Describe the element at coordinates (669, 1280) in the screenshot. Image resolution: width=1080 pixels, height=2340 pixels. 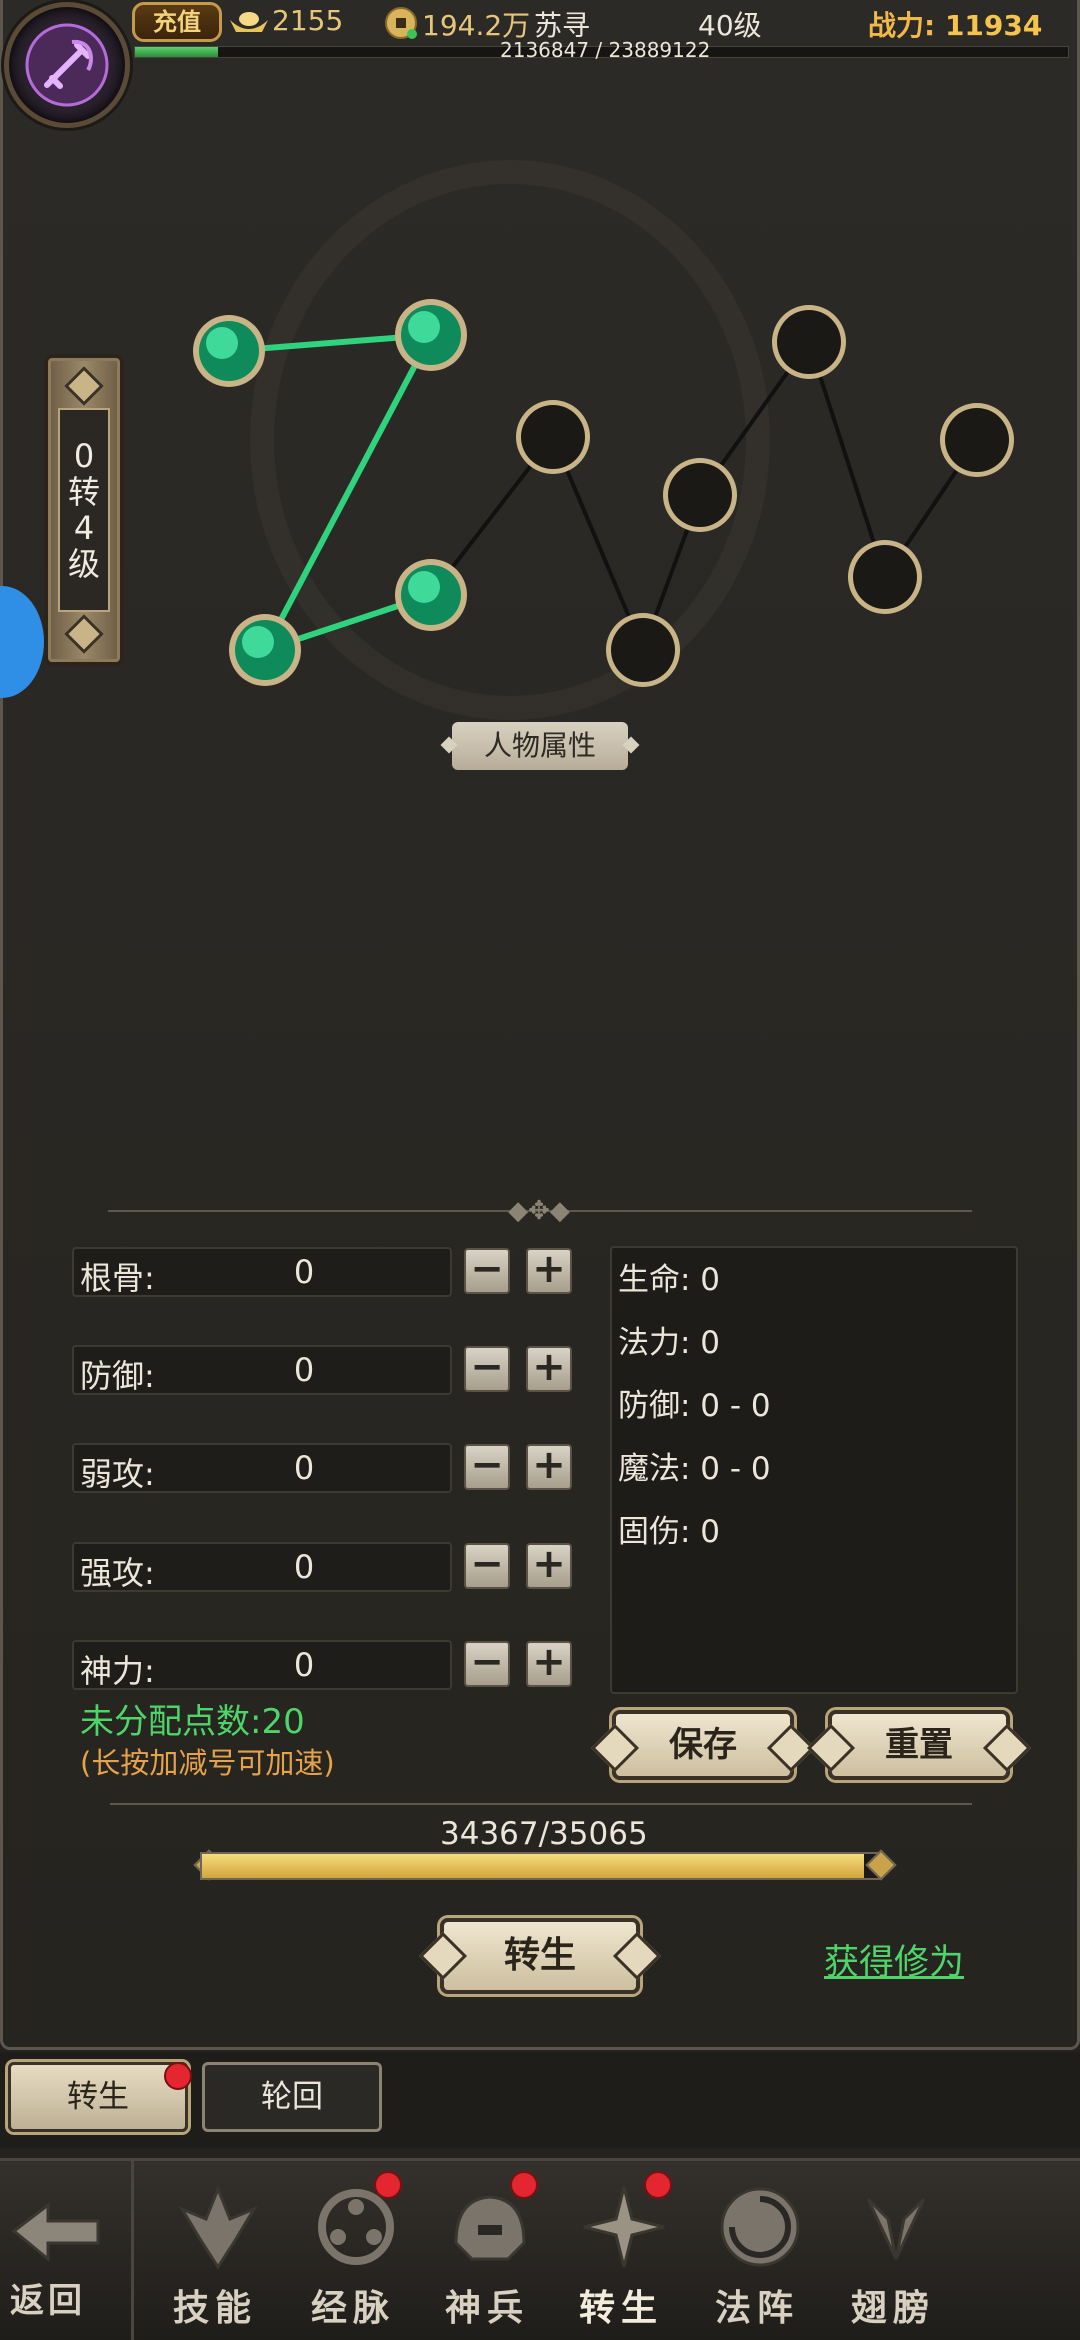
I see `result-line: 生命: 0` at that location.